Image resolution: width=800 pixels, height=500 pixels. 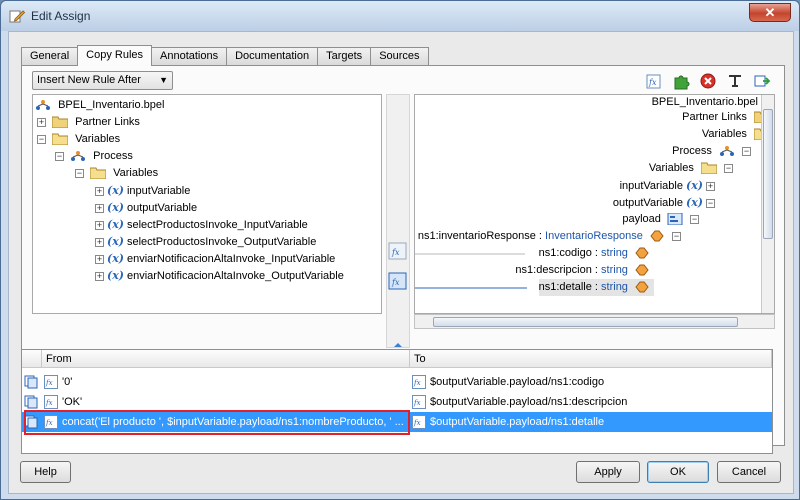 I want to click on rule-toolbar: fx, so click(x=708, y=81).